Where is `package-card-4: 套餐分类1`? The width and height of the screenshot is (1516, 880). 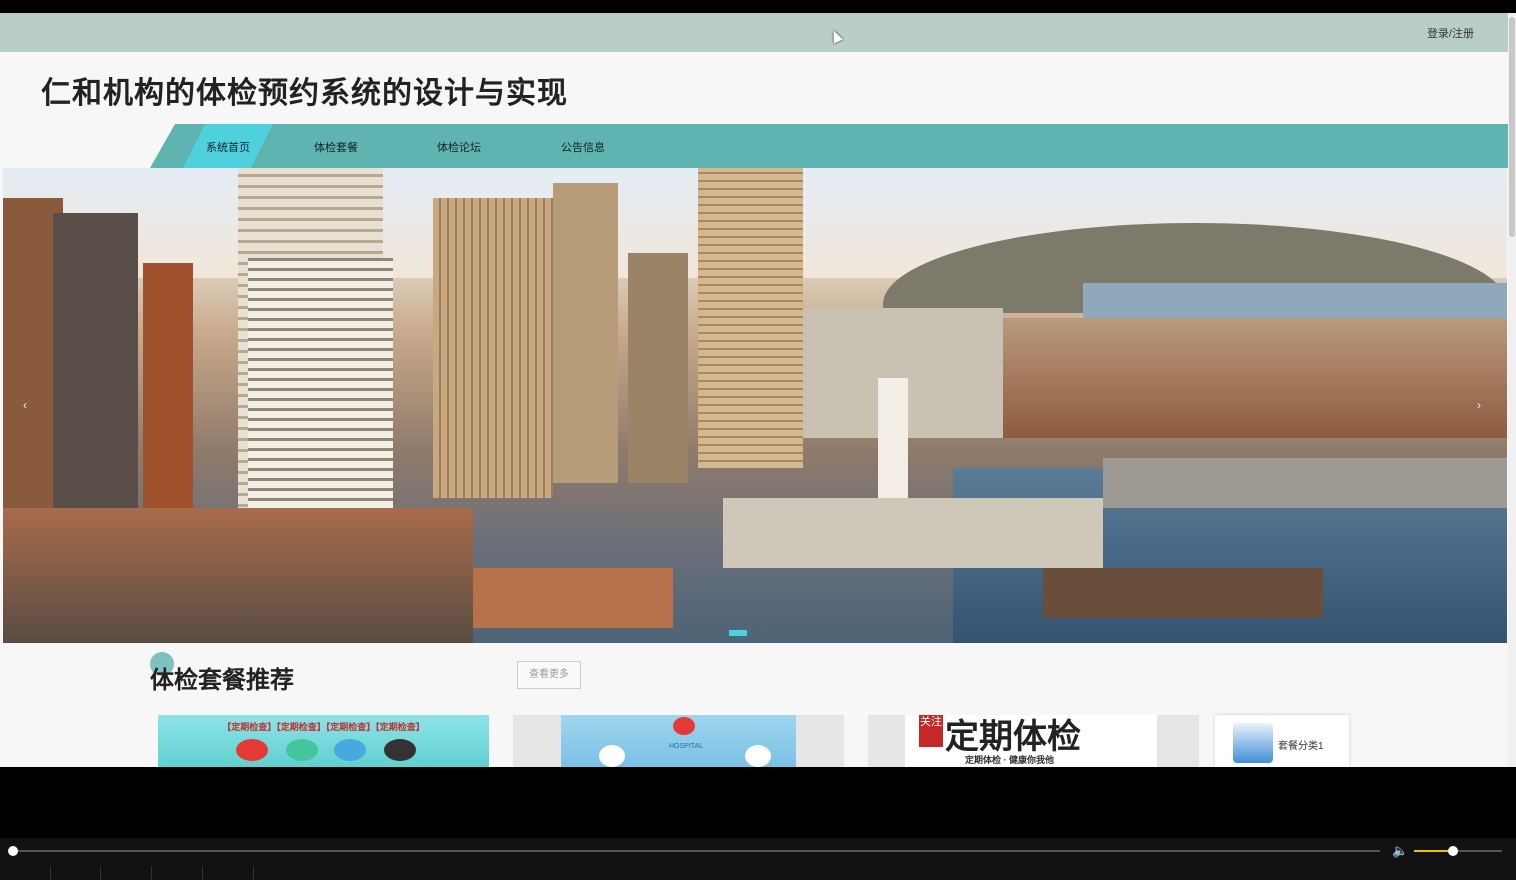 package-card-4: 套餐分类1 is located at coordinates (1282, 741).